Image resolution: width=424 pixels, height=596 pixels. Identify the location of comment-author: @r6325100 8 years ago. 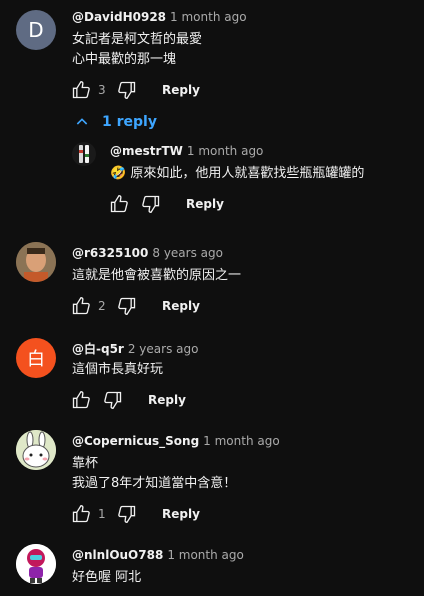
(147, 253).